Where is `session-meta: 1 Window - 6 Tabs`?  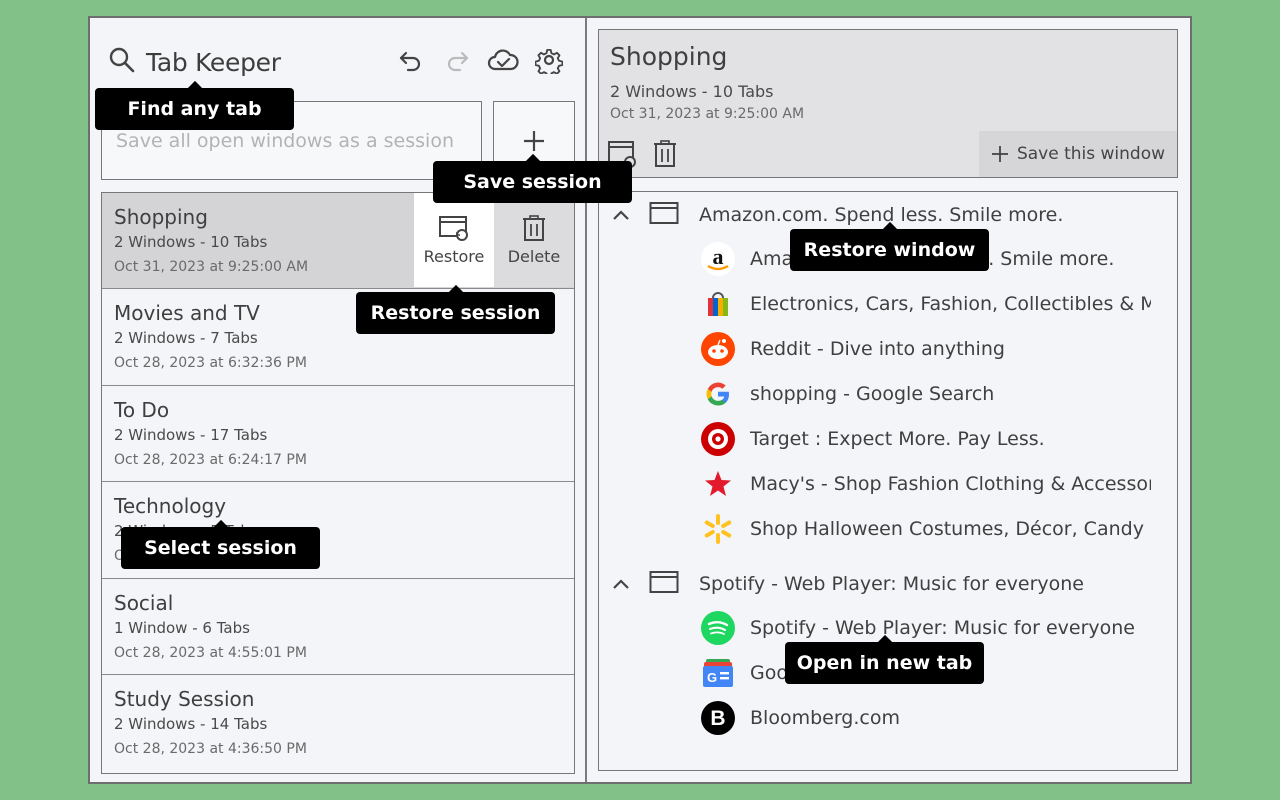
session-meta: 1 Window - 6 Tabs is located at coordinates (182, 627).